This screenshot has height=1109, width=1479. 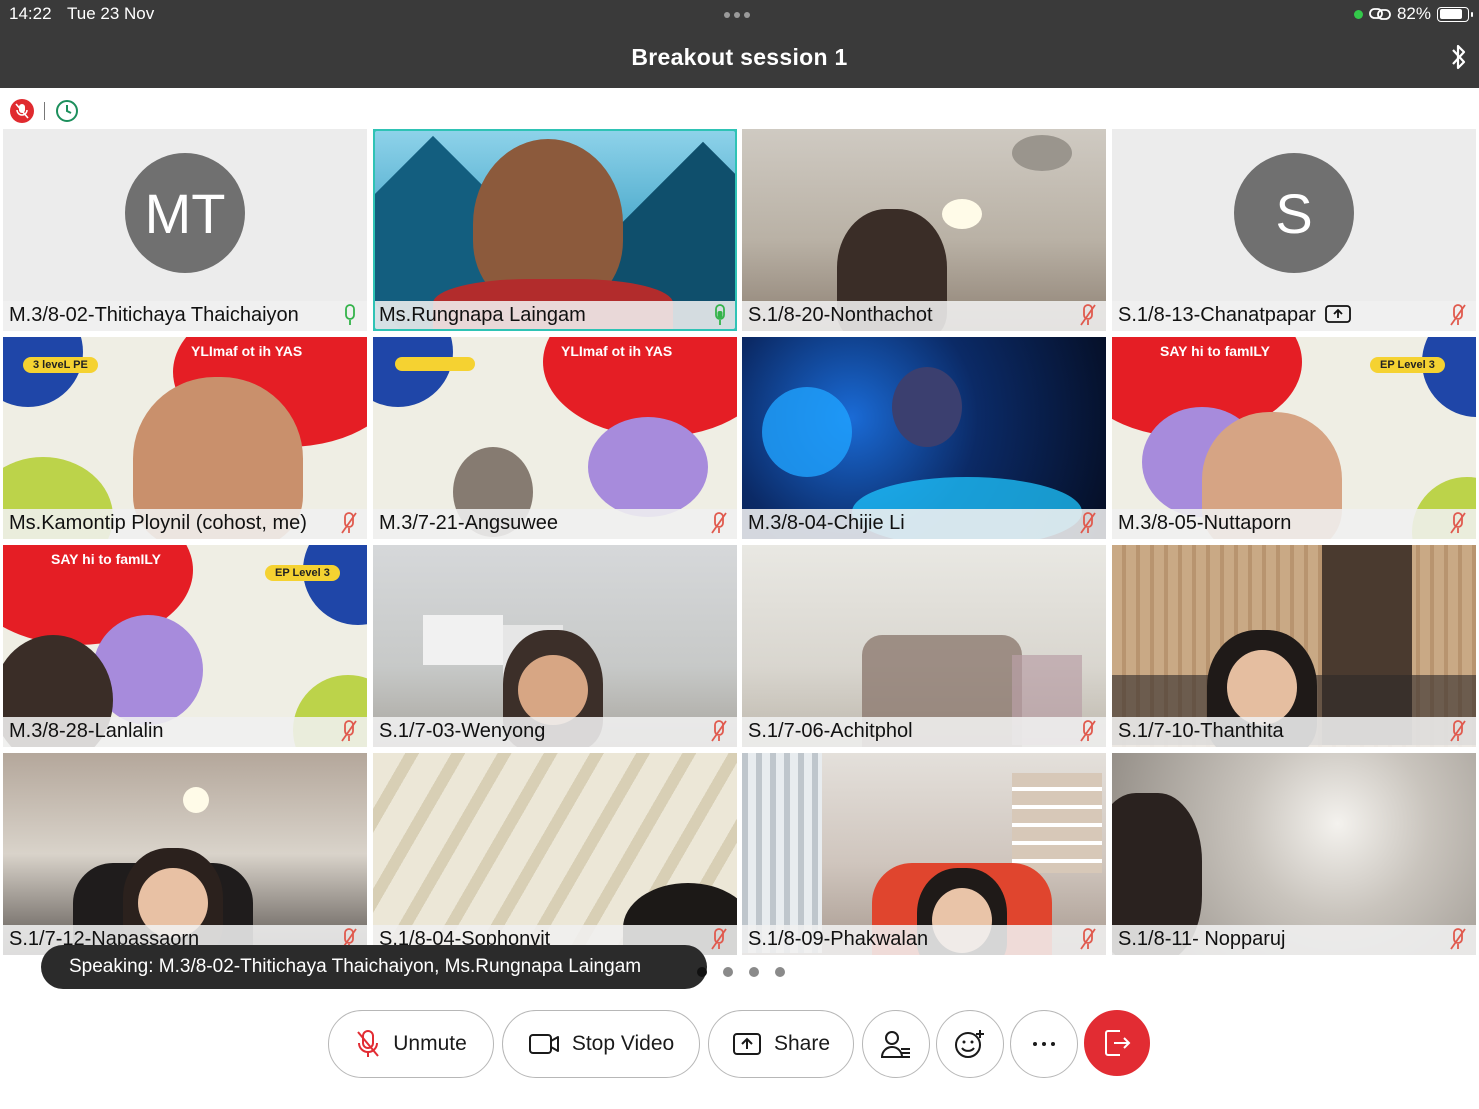 I want to click on participant-name: M.3/8-04-Chijie Li, so click(x=924, y=524).